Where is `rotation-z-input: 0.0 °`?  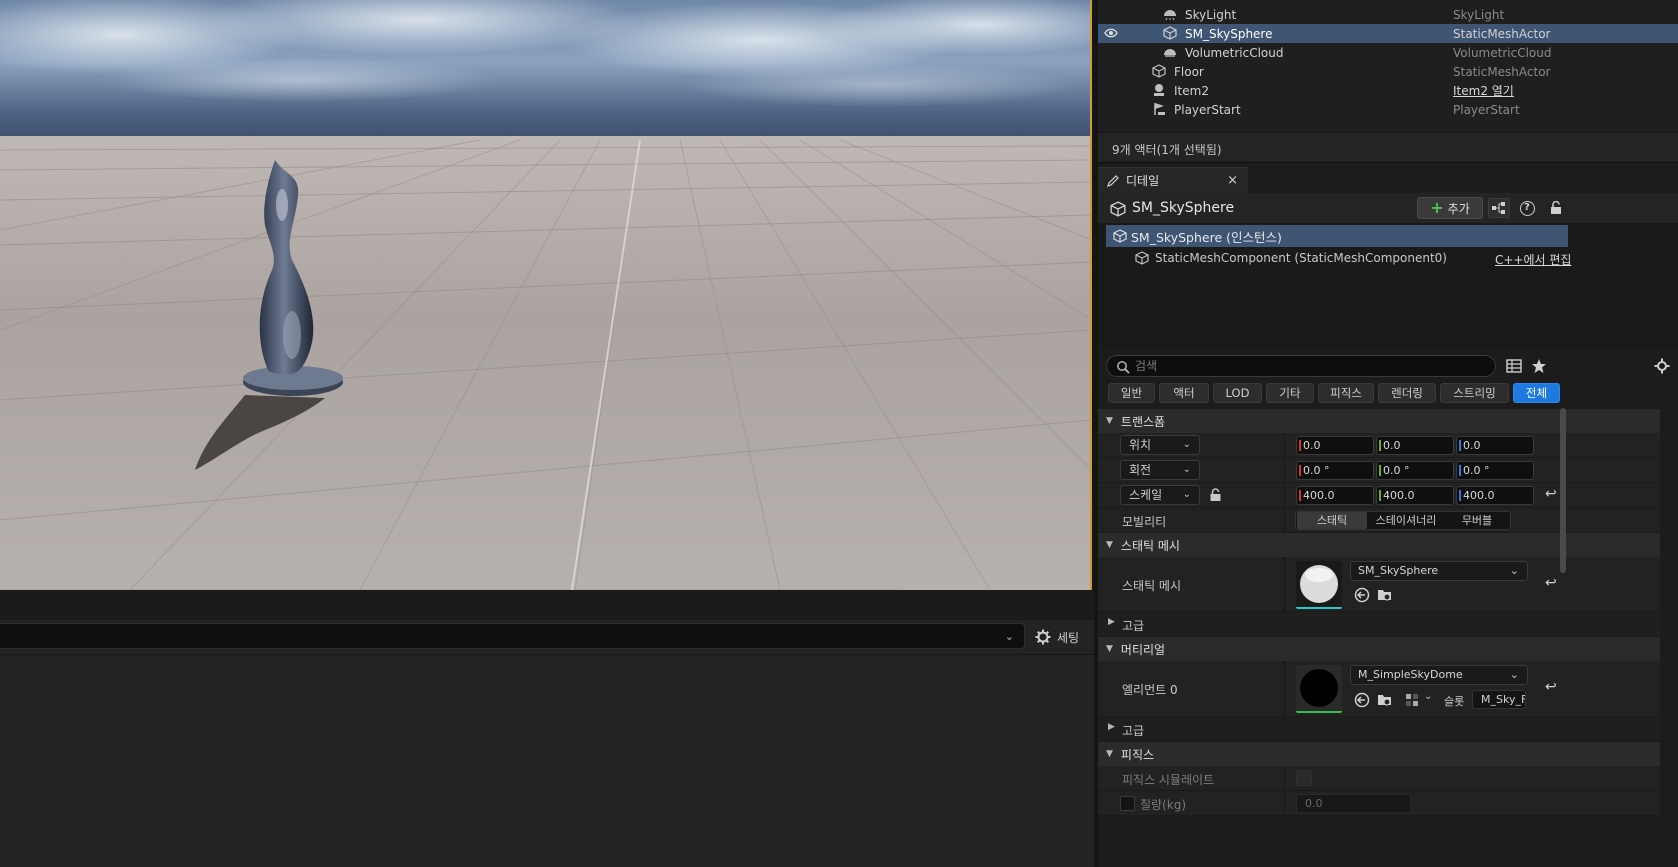
rotation-z-input: 0.0 ° is located at coordinates (1495, 470).